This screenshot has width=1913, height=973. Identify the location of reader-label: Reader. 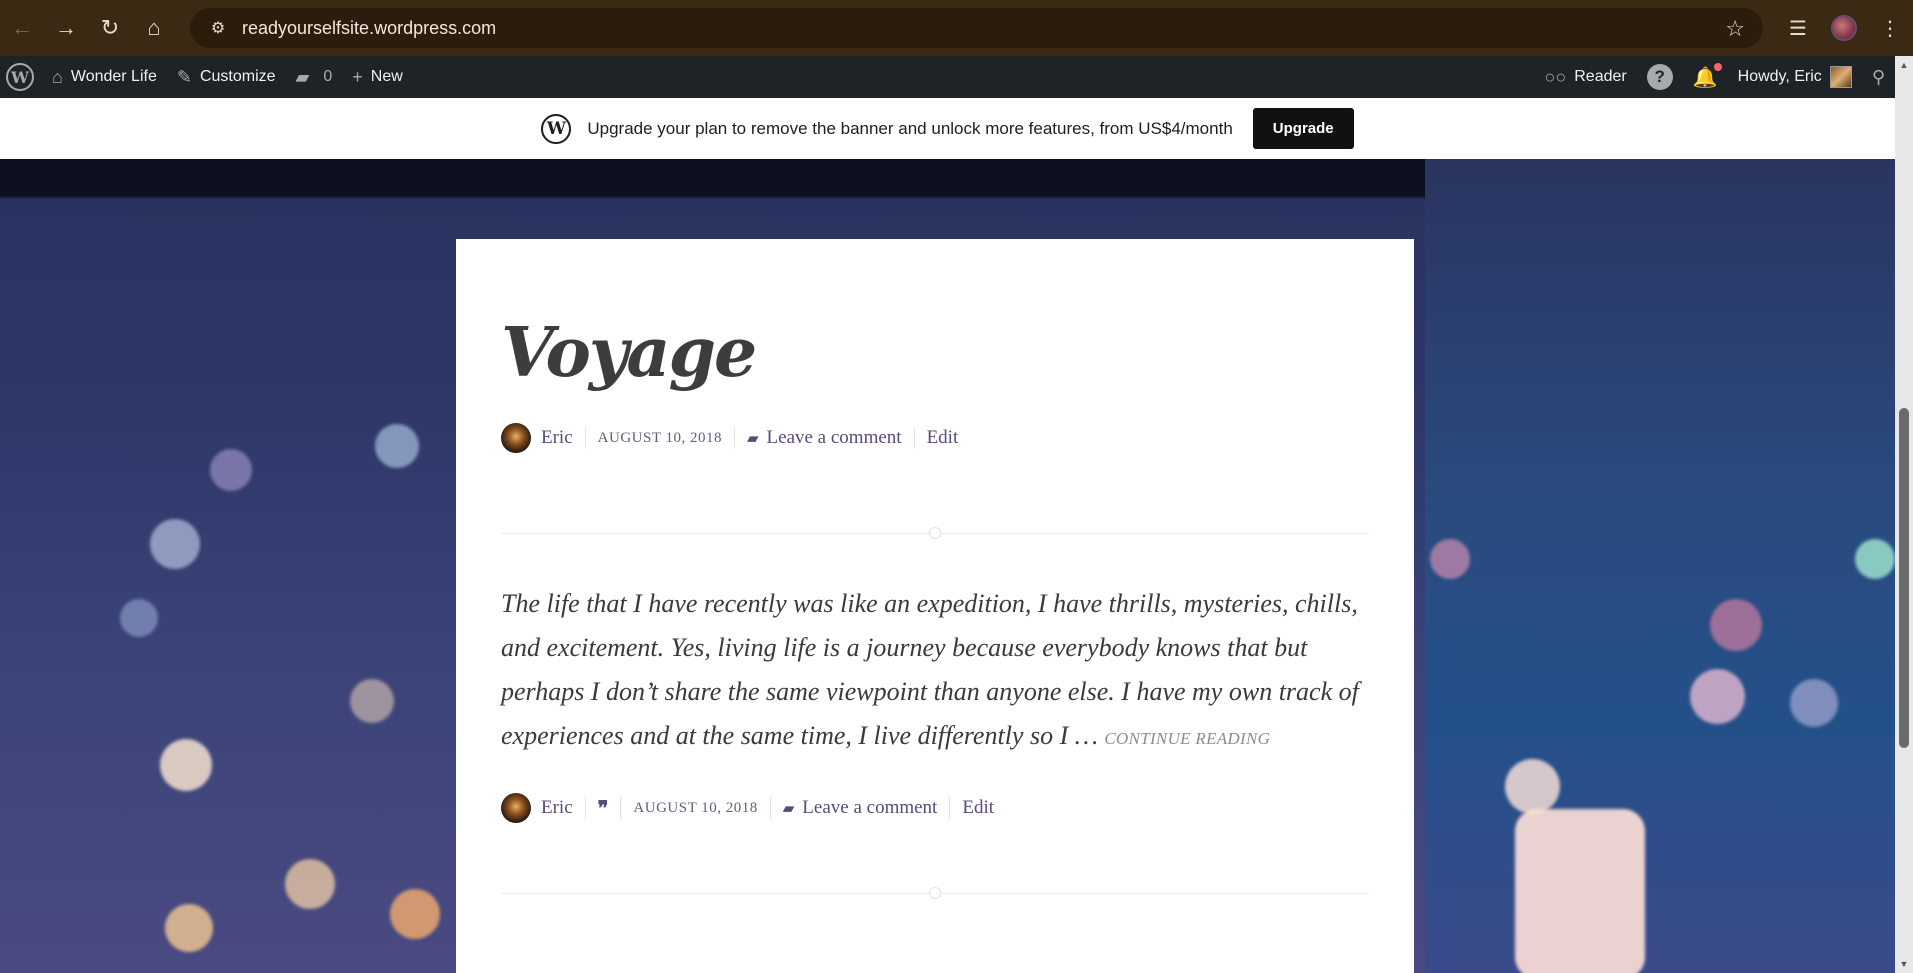
(1600, 76).